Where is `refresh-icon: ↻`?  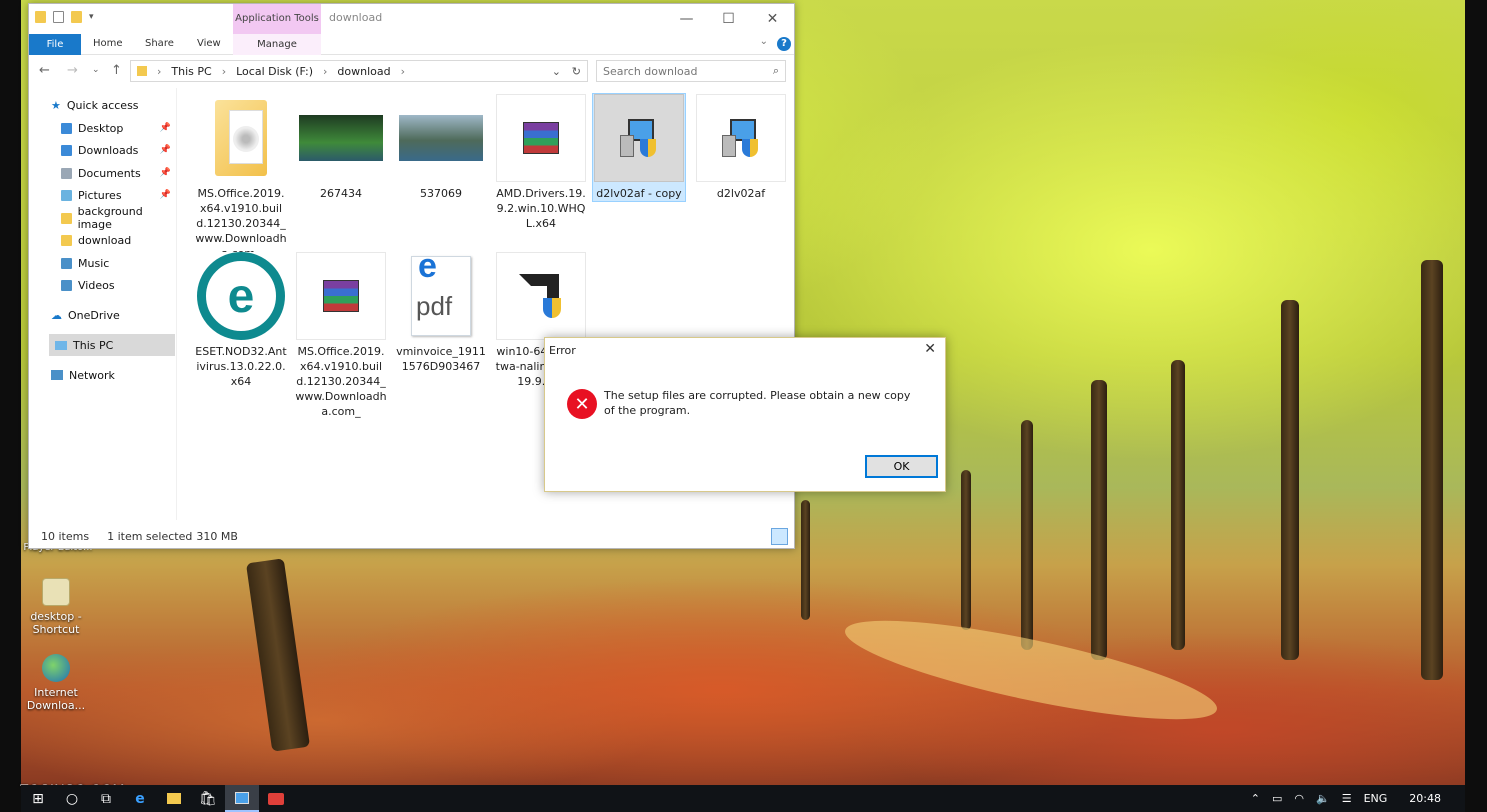
refresh-icon: ↻ is located at coordinates (576, 71).